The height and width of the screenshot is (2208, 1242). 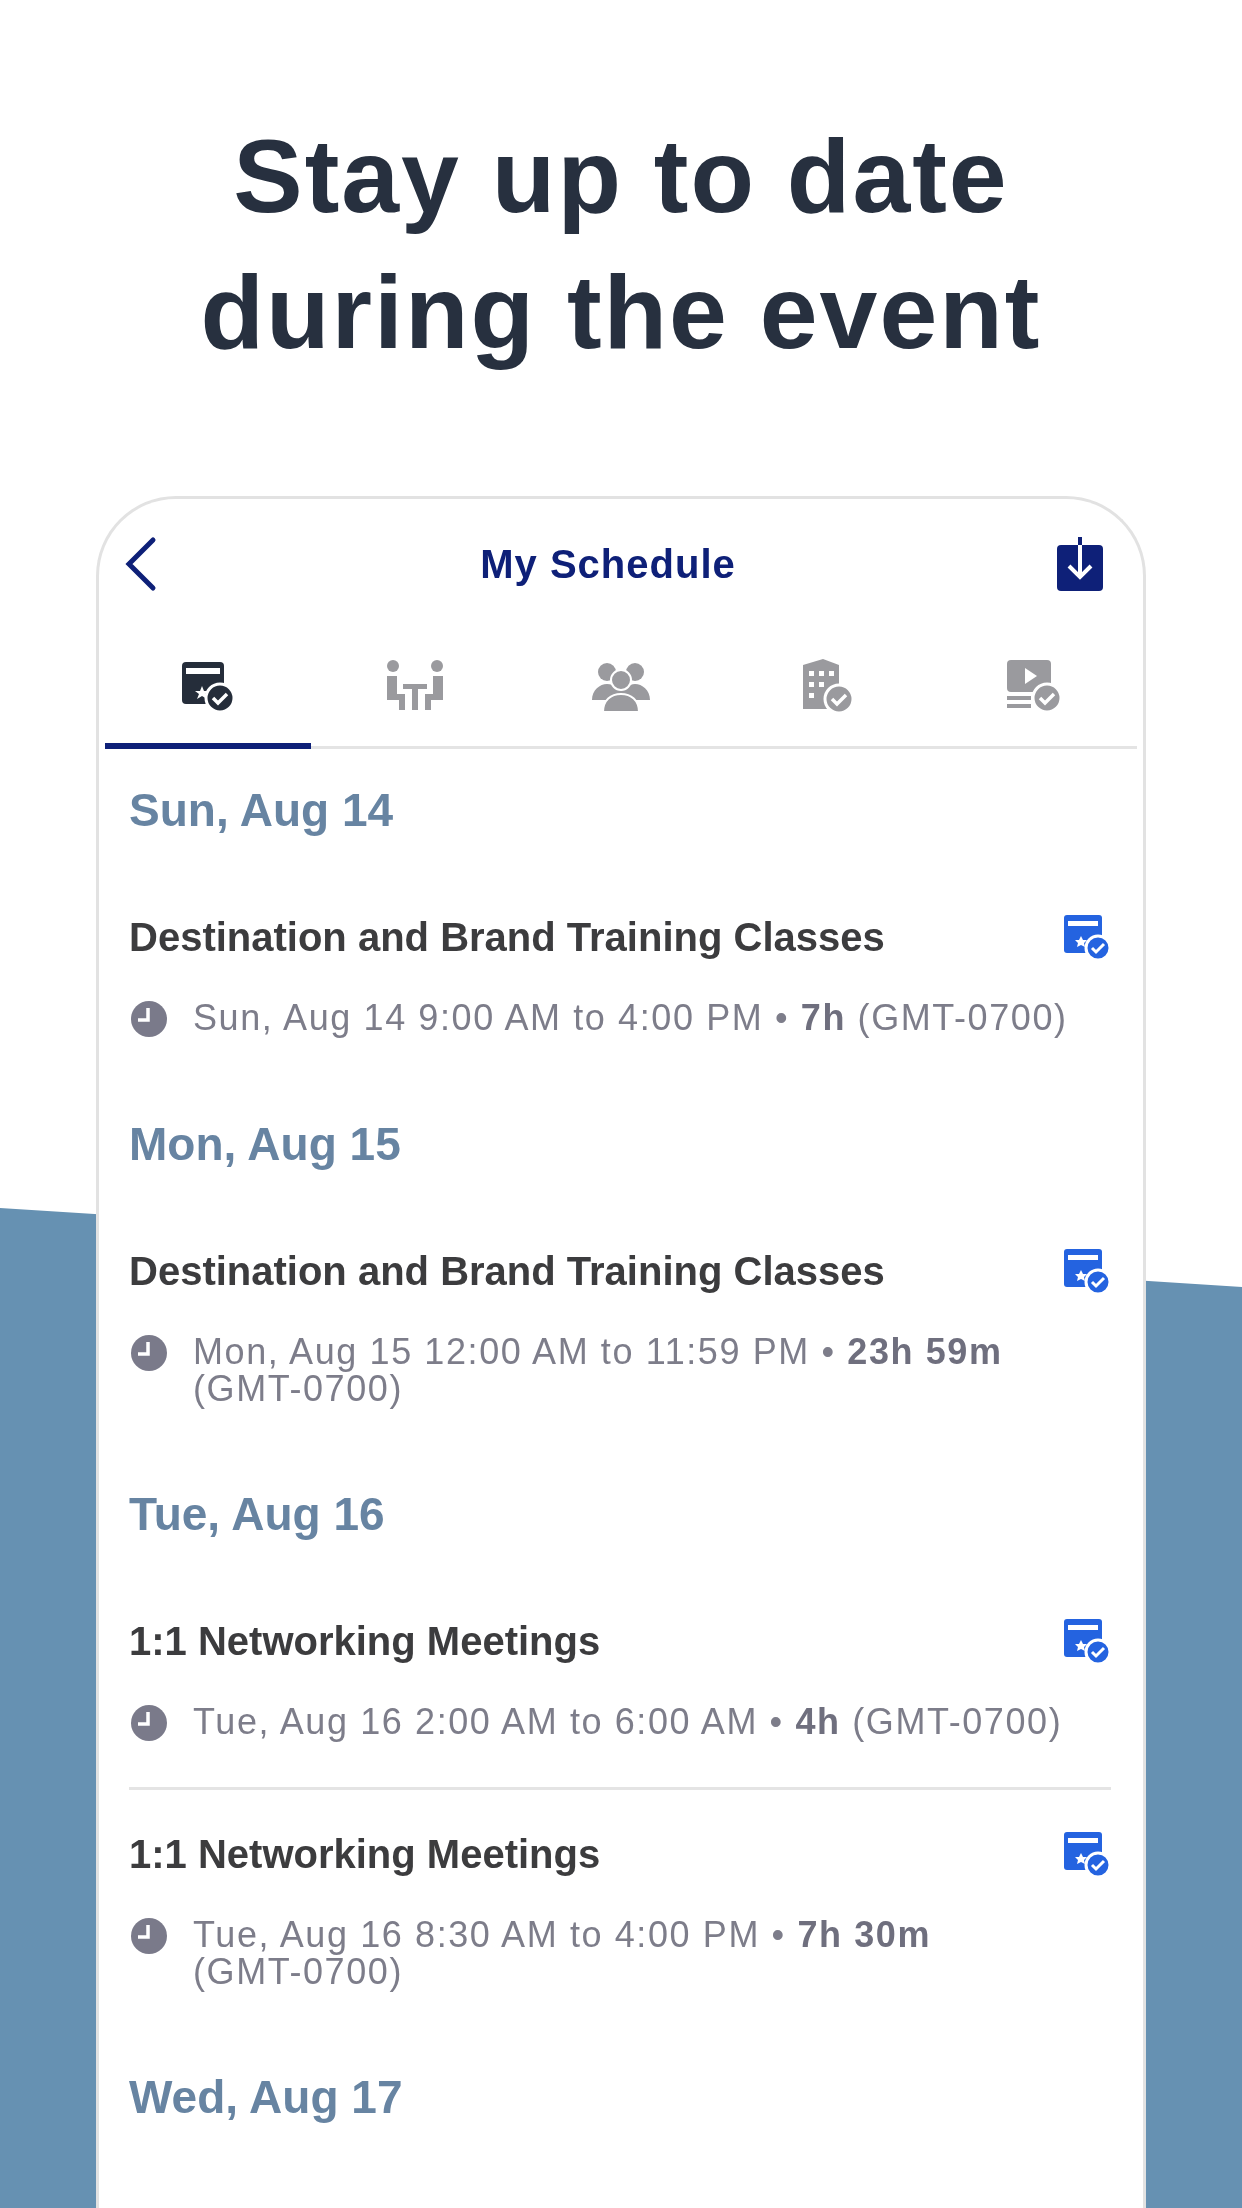 What do you see at coordinates (1033, 686) in the screenshot?
I see `video-check-icon` at bounding box center [1033, 686].